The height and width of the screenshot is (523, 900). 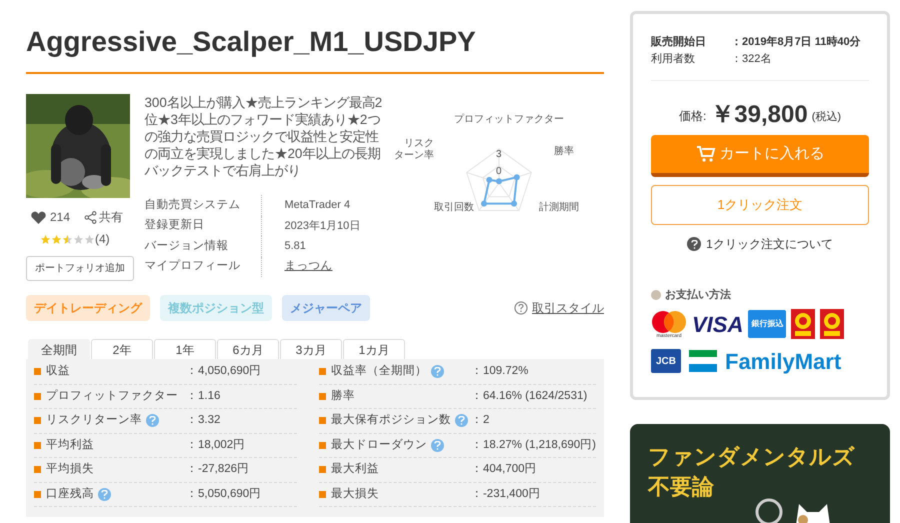 I want to click on stat-label: プロフィットファクター, so click(x=112, y=396).